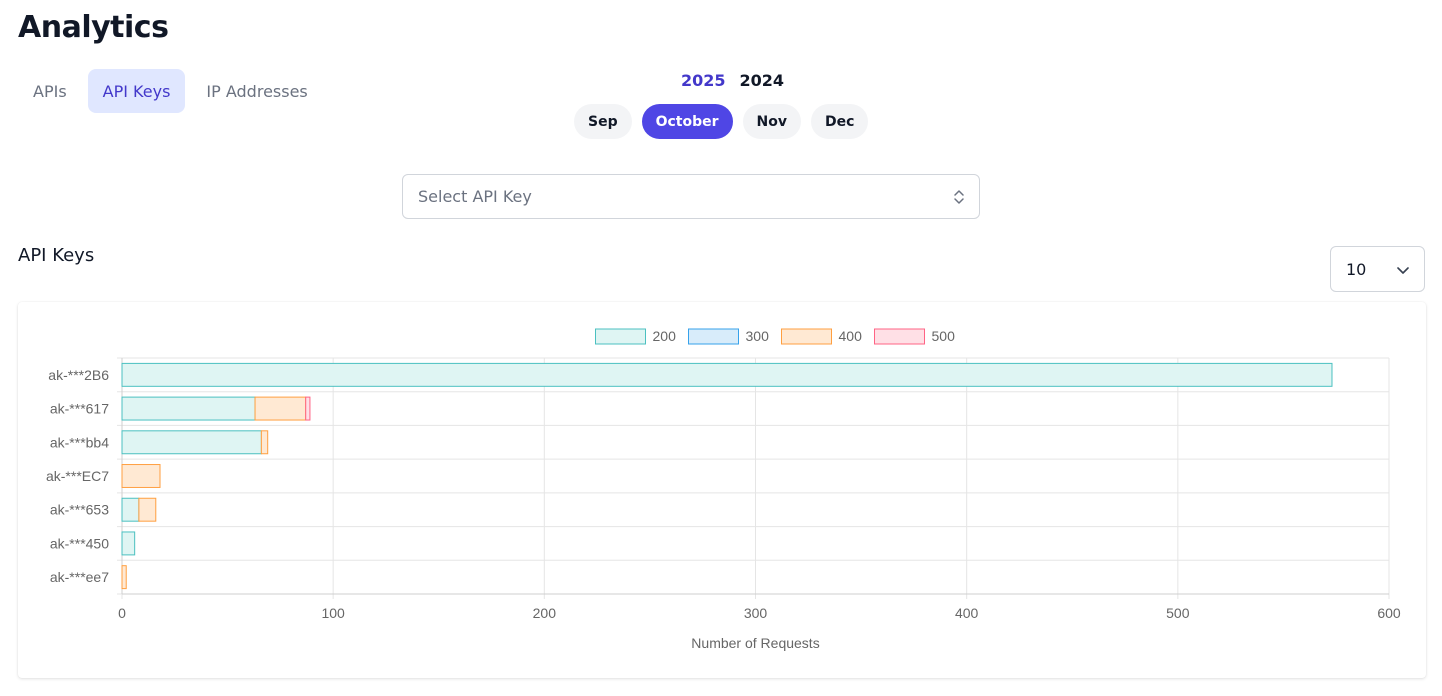 The height and width of the screenshot is (696, 1442). What do you see at coordinates (79, 510) in the screenshot?
I see `y-tick-label: ak-***653` at bounding box center [79, 510].